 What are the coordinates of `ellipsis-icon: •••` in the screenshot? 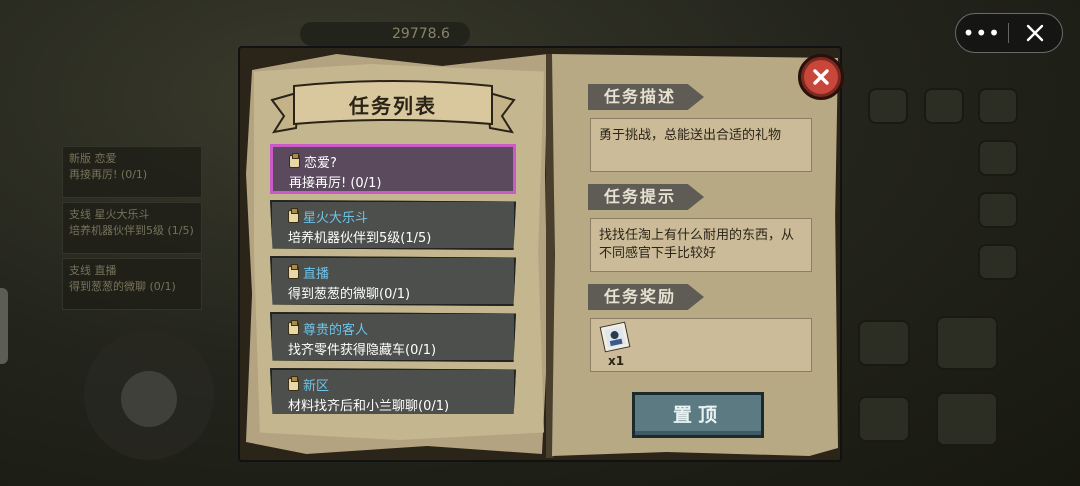 It's located at (982, 33).